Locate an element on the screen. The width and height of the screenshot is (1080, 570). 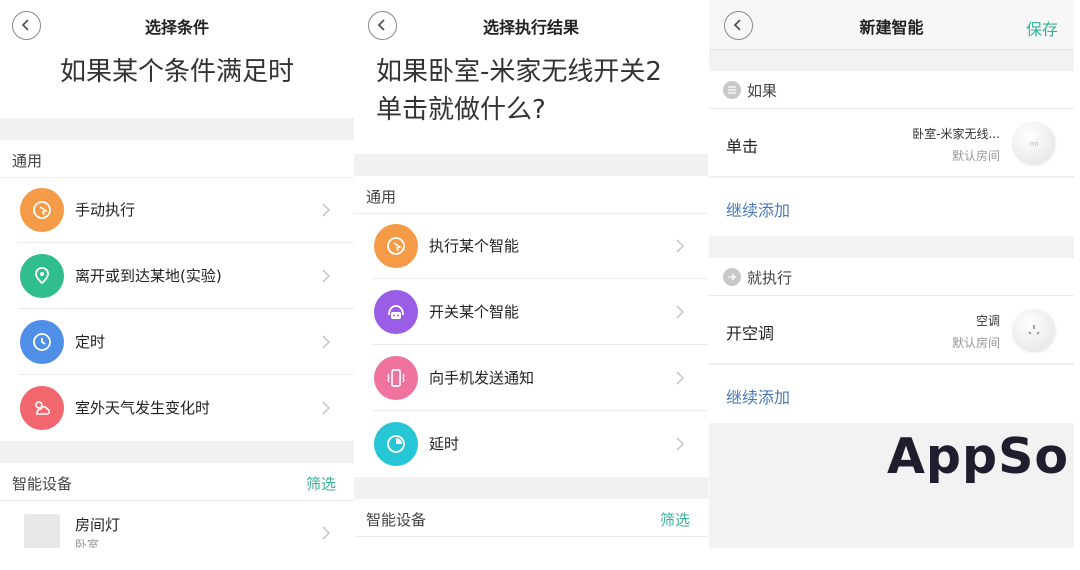
option-toggle-scene: 开关某个智能 is located at coordinates (531, 312).